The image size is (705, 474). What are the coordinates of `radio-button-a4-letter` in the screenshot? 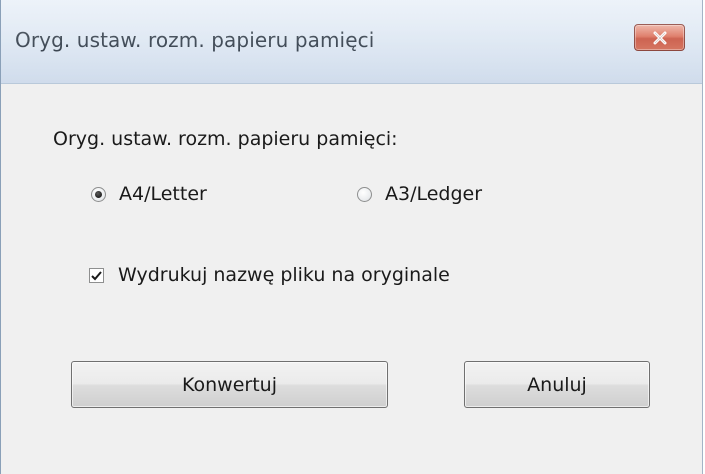 It's located at (98, 194).